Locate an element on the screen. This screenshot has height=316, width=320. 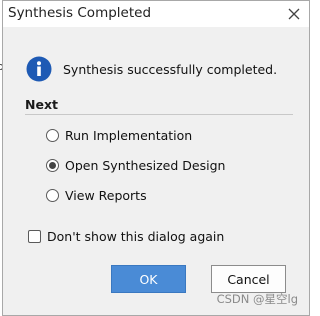
next-section-label: Next is located at coordinates (41, 104).